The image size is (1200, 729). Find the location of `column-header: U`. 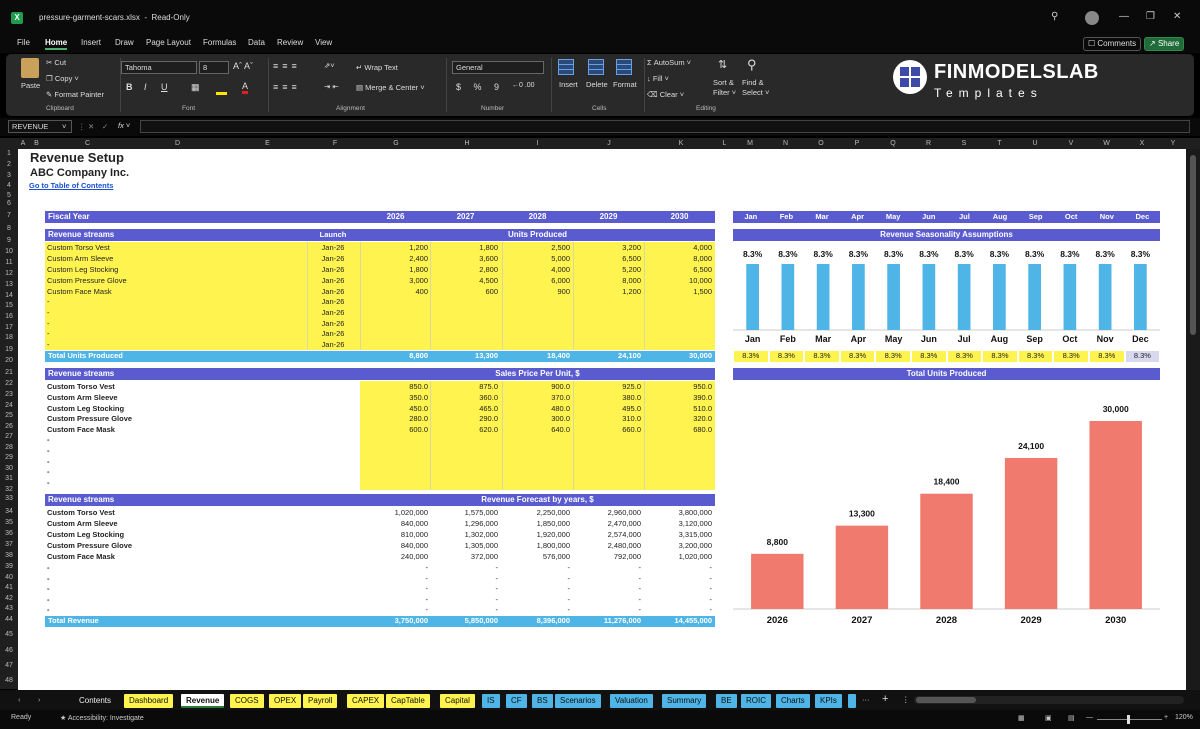

column-header: U is located at coordinates (1035, 143).